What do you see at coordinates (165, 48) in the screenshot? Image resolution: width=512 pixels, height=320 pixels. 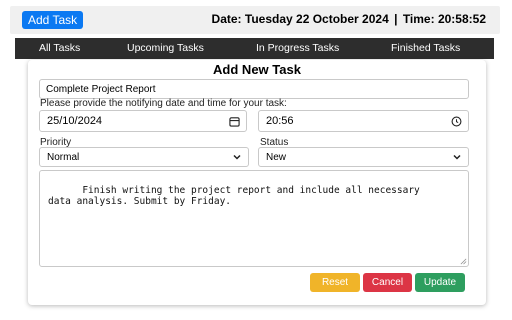 I see `nav-upcoming-tasks: Upcoming Tasks` at bounding box center [165, 48].